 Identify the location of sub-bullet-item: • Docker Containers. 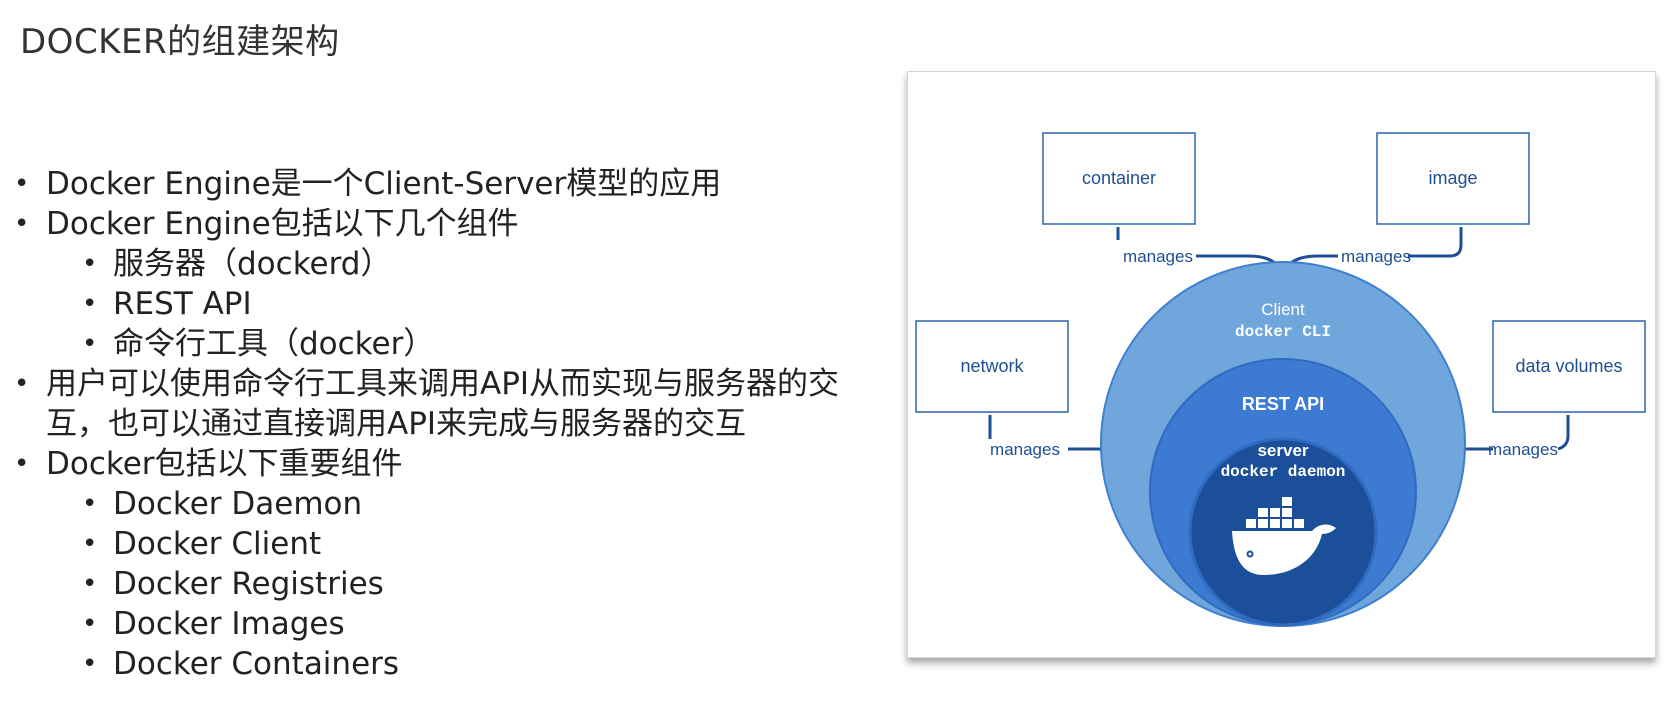
(447, 664).